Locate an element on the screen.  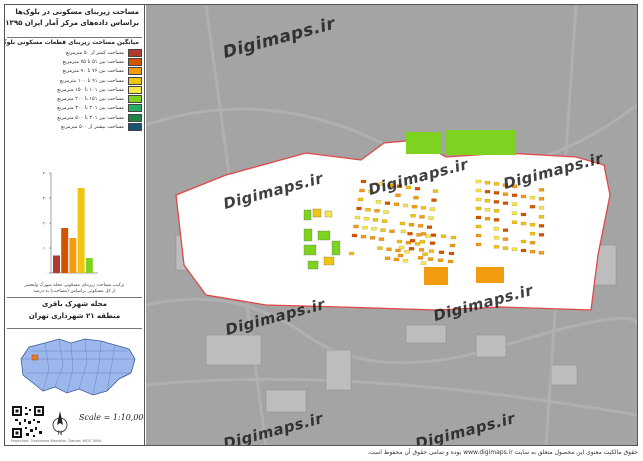
legend-item-label: مساحت بین ۱۵۱ تا ۲۰۰ مترمربع is located at coordinates (90, 99).